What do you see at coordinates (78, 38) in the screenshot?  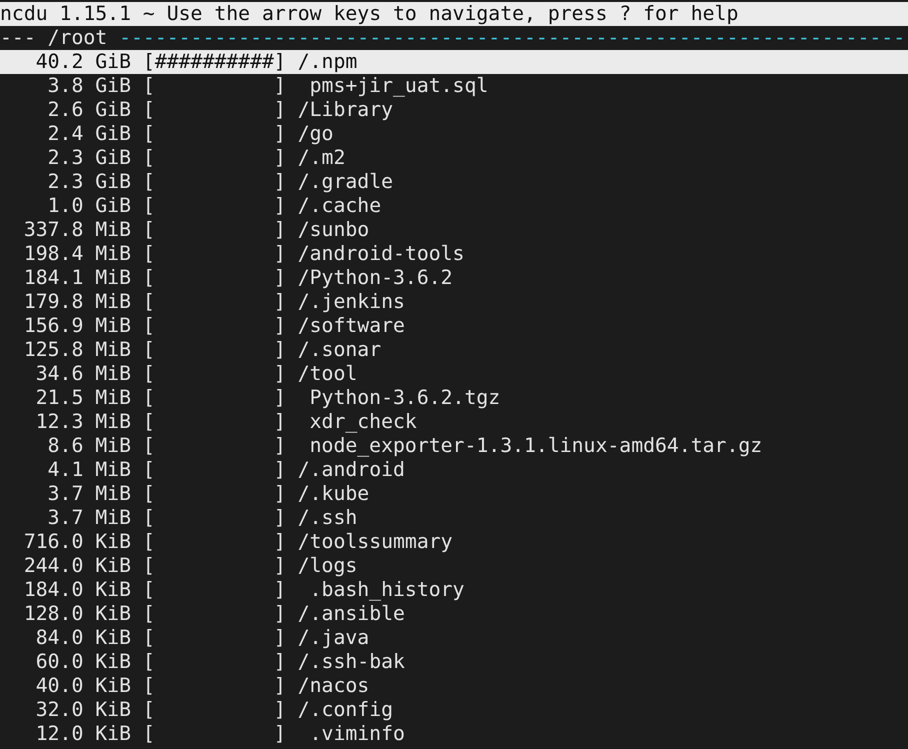 I see `current-path: /root` at bounding box center [78, 38].